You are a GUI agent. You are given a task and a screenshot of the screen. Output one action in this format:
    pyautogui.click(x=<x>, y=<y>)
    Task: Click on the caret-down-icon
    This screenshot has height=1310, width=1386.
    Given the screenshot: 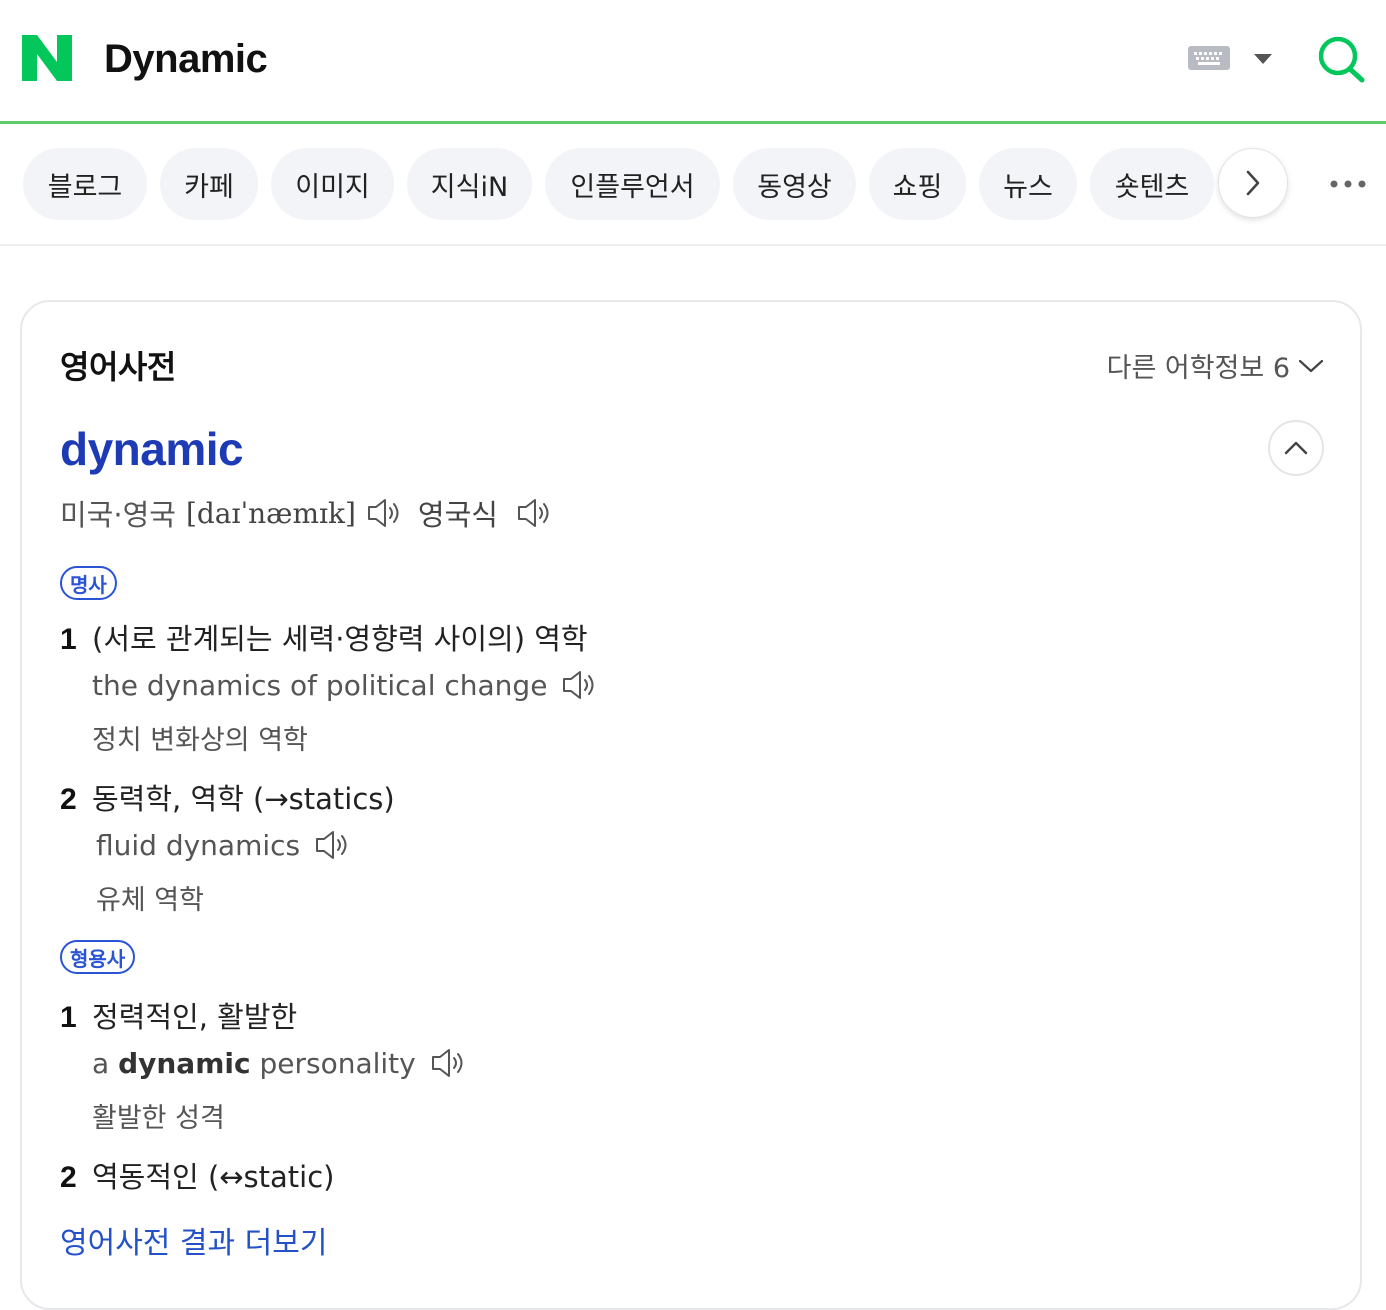 What is the action you would take?
    pyautogui.click(x=1263, y=59)
    